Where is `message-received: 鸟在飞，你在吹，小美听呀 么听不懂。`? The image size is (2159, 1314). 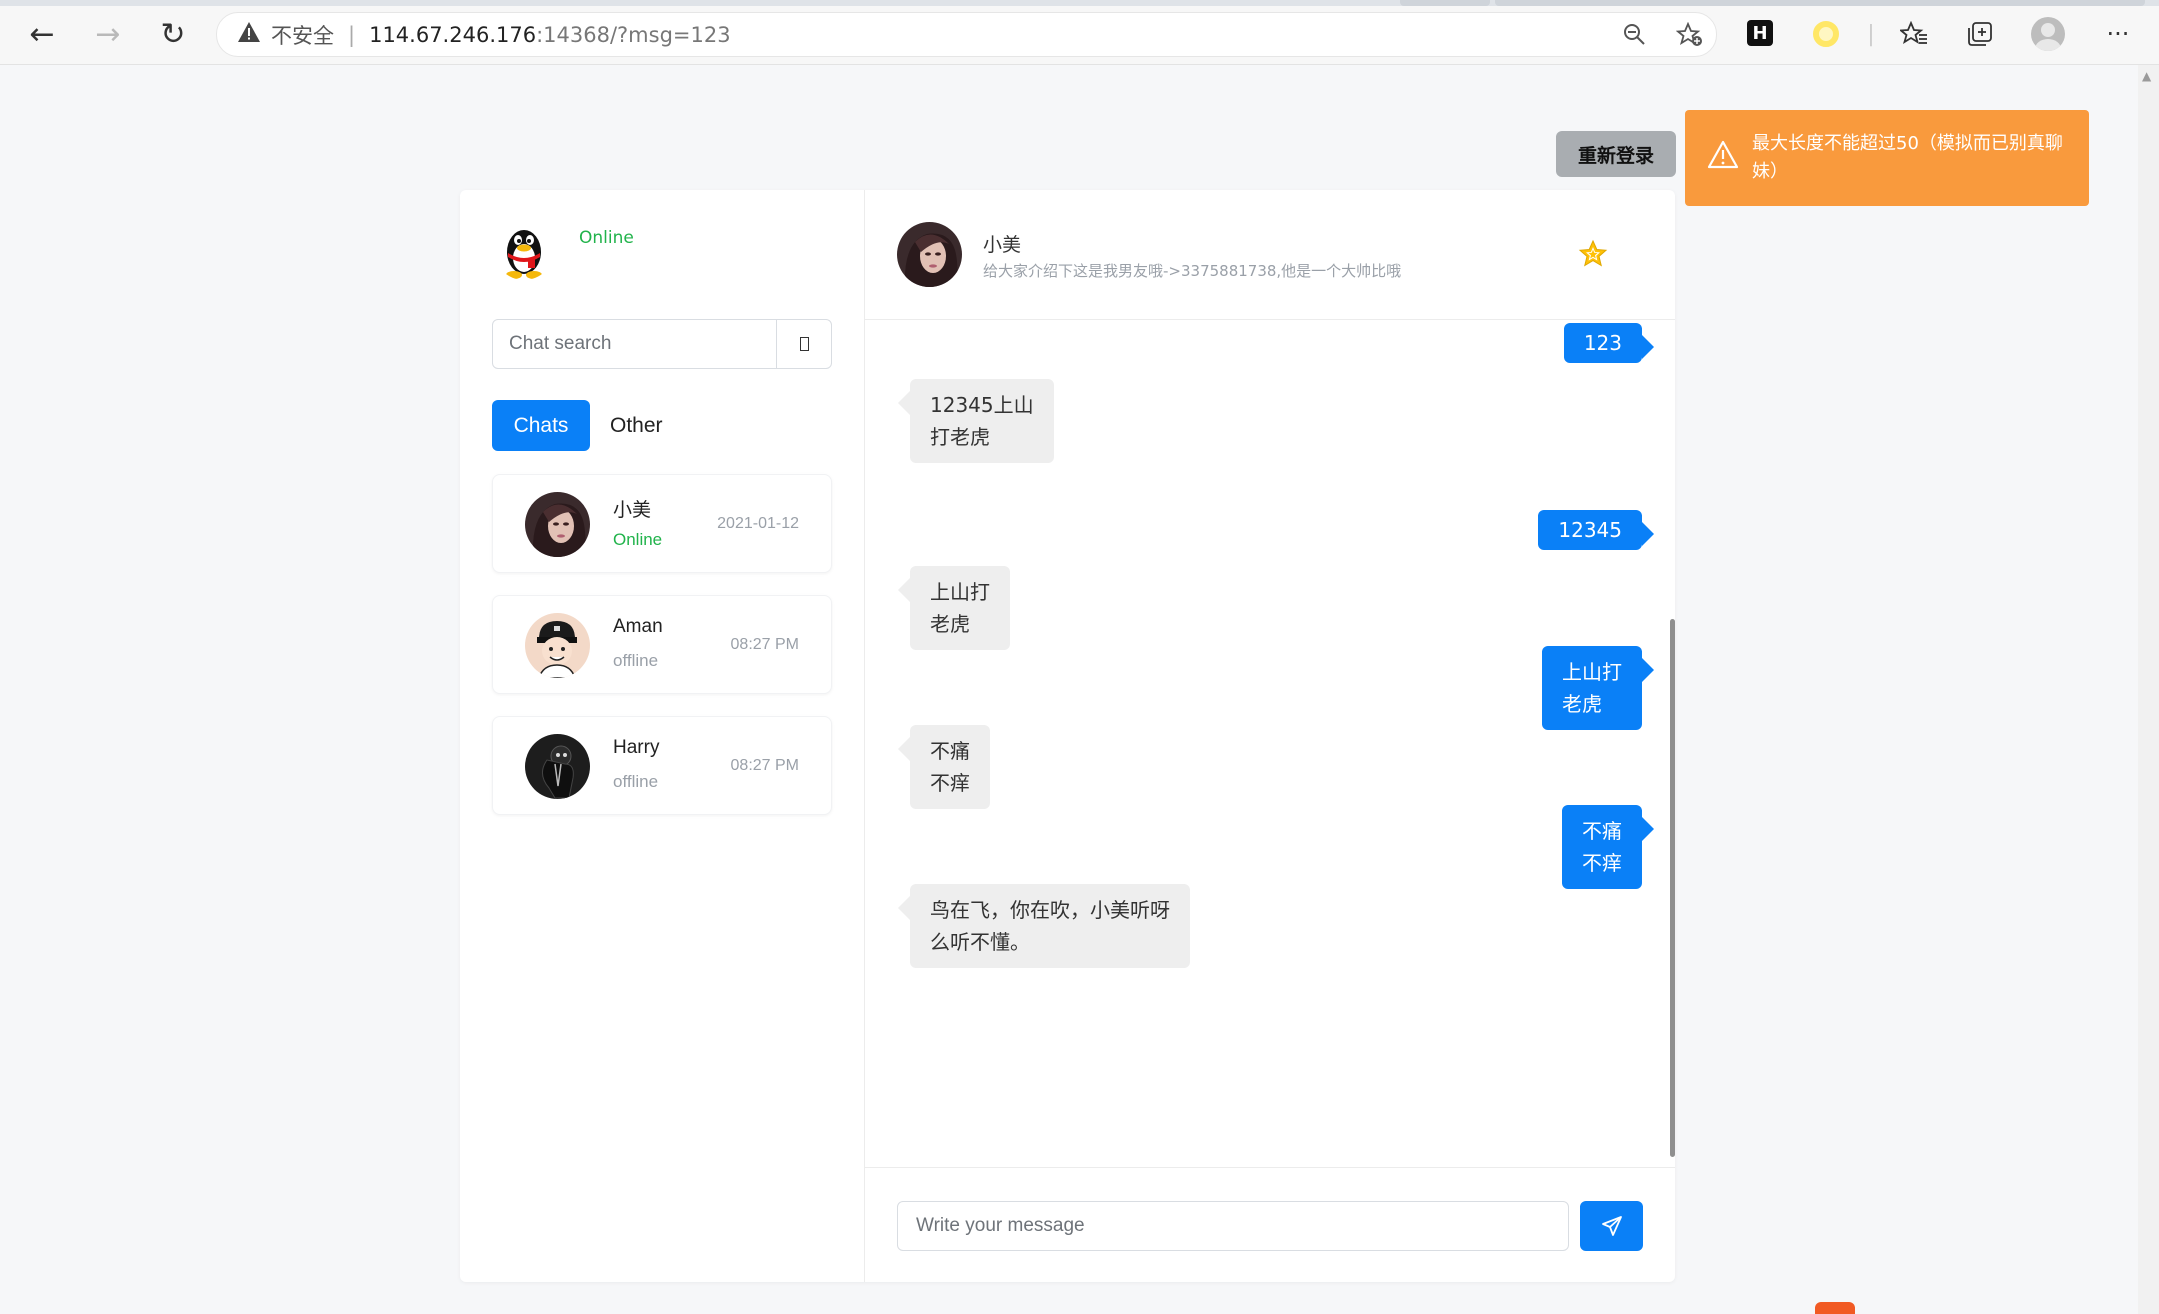
message-received: 鸟在飞，你在吹，小美听呀 么听不懂。 is located at coordinates (1044, 926).